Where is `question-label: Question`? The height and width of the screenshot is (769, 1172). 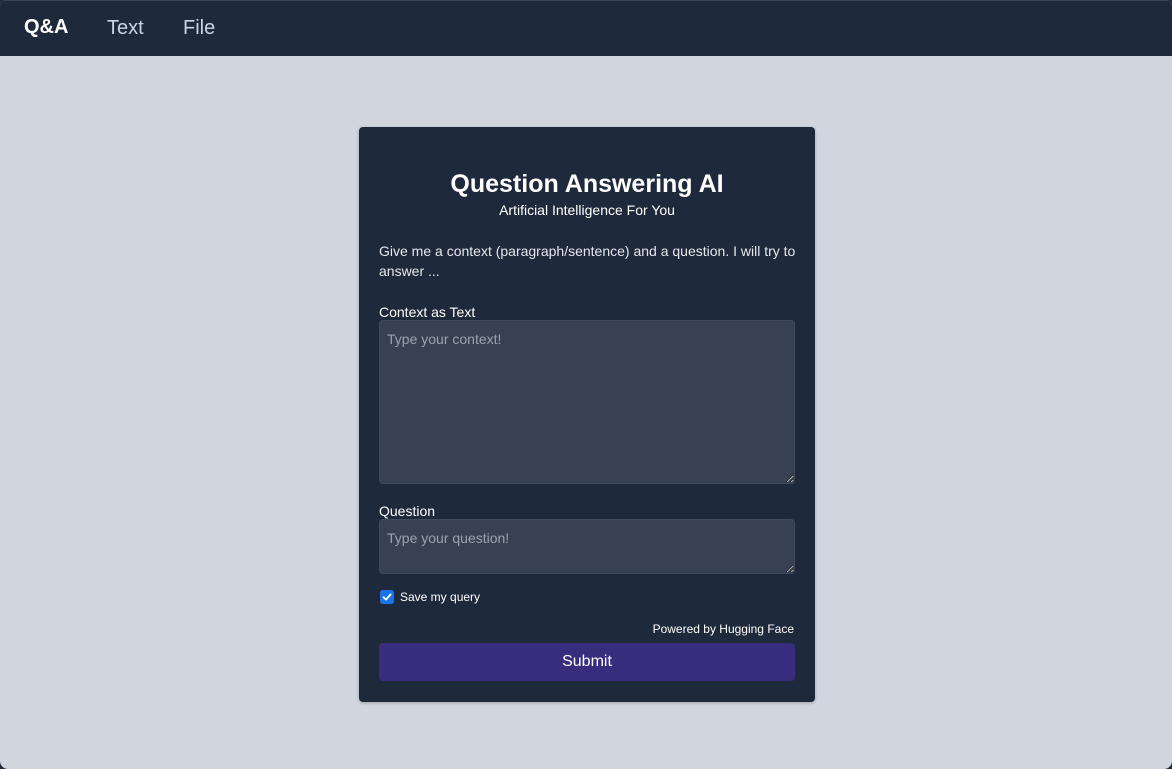
question-label: Question is located at coordinates (407, 511).